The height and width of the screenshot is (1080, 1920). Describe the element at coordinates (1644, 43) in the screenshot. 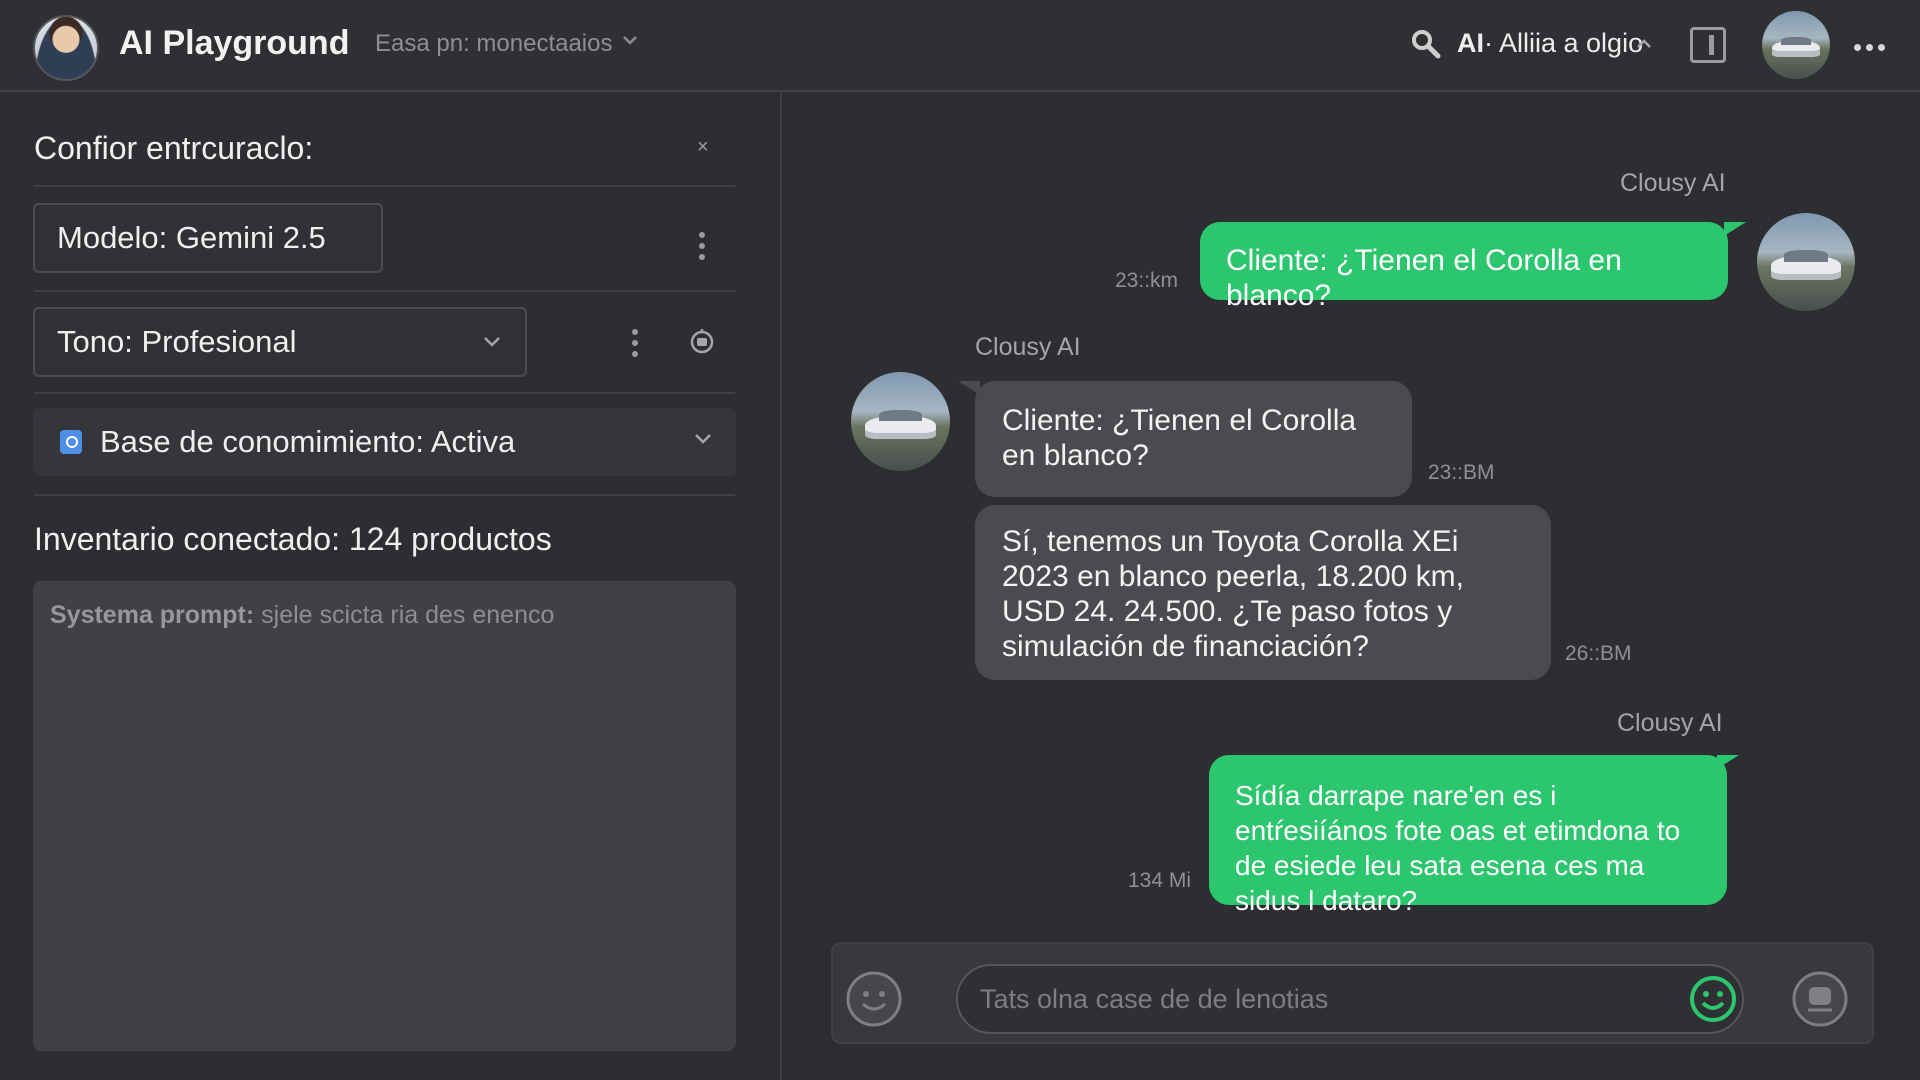

I see `chevron-up-icon` at that location.